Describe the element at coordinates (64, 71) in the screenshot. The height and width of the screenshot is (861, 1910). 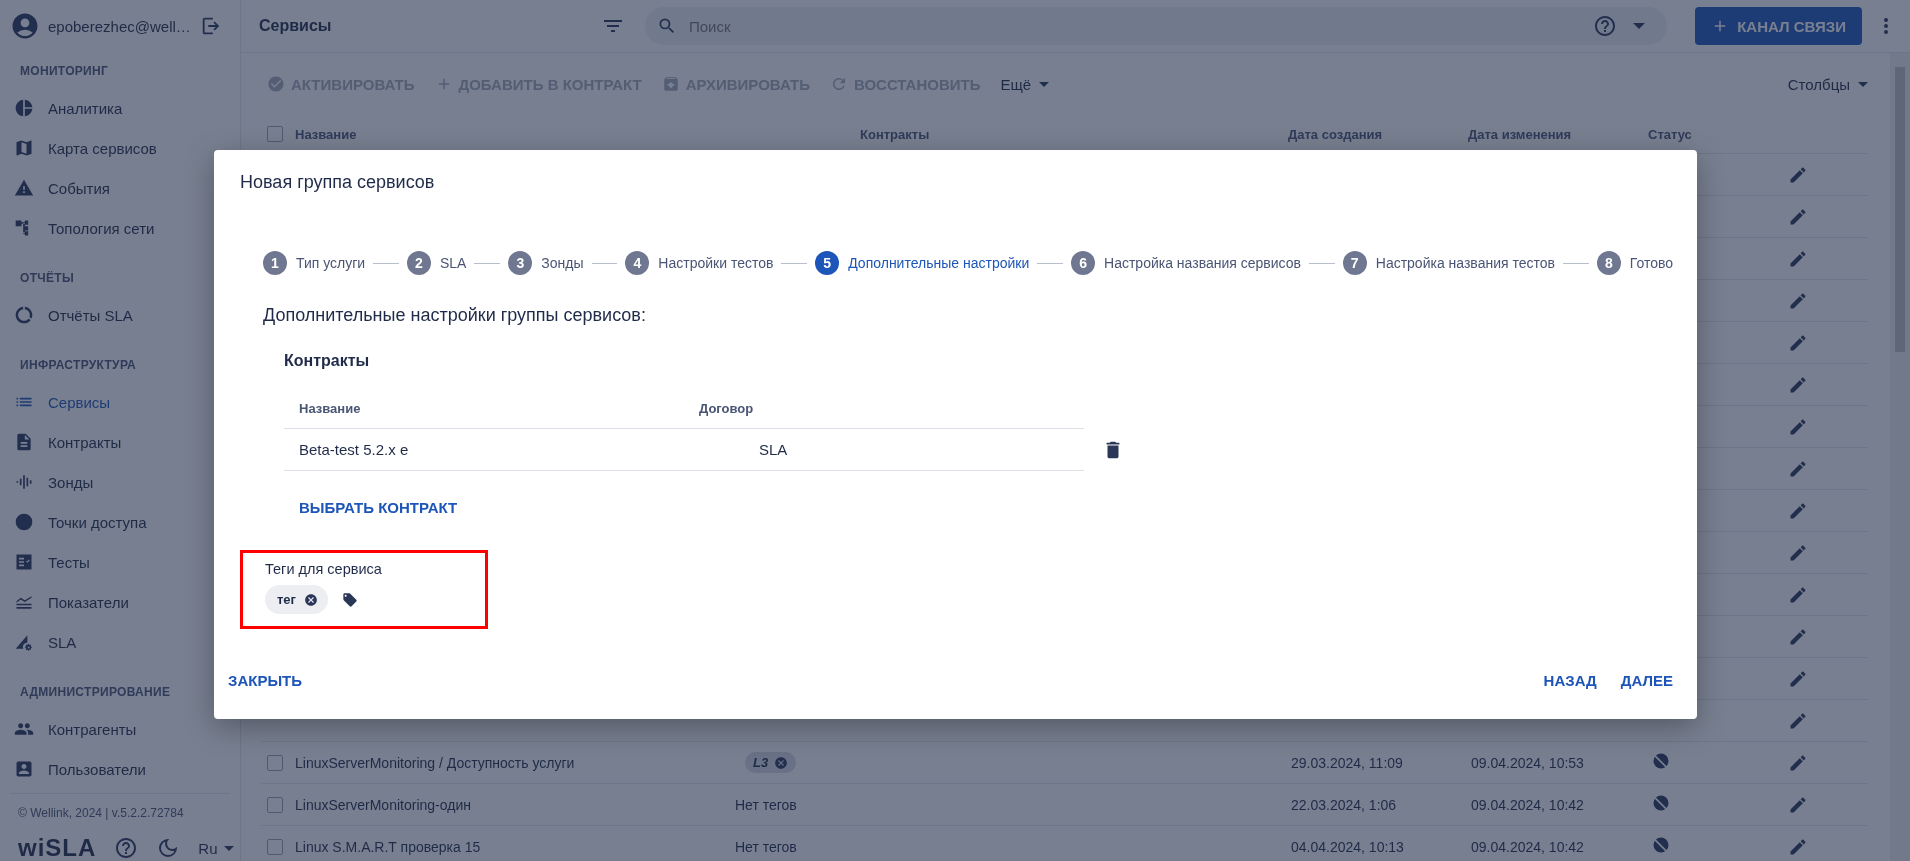
I see `section-title: МОНИТОРИНГ` at that location.